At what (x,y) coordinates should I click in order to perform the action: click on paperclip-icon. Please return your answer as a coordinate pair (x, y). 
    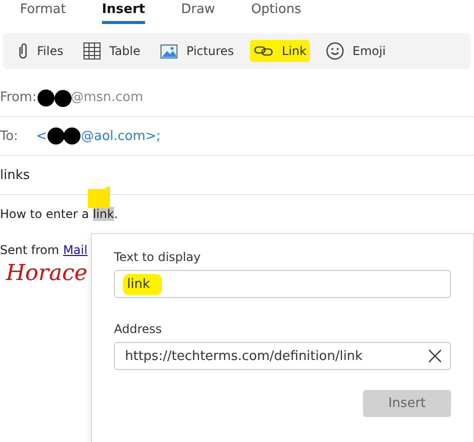
    Looking at the image, I should click on (23, 51).